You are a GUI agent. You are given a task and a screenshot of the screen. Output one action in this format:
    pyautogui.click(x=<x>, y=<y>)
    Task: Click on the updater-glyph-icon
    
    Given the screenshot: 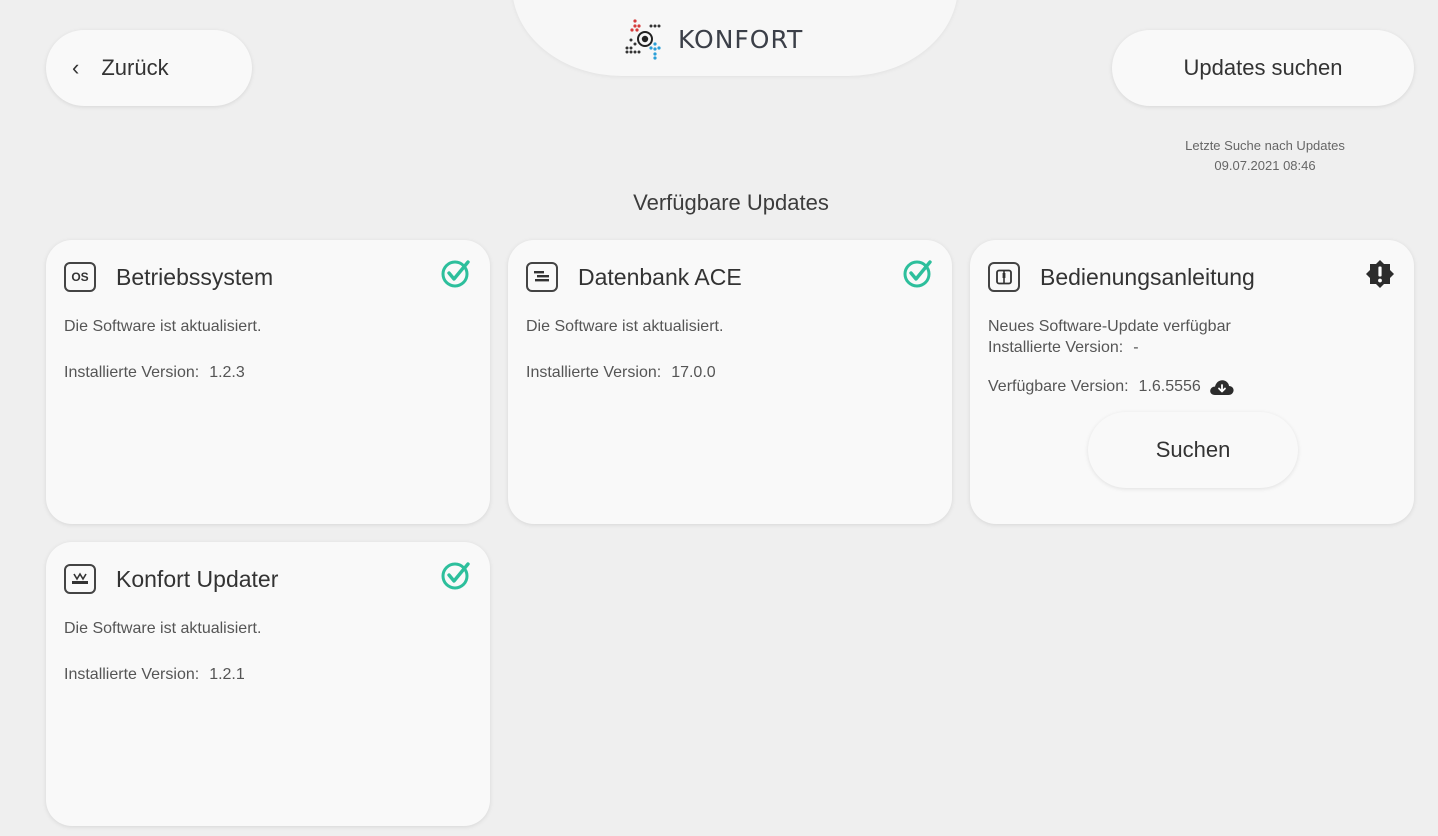 What is the action you would take?
    pyautogui.click(x=80, y=578)
    